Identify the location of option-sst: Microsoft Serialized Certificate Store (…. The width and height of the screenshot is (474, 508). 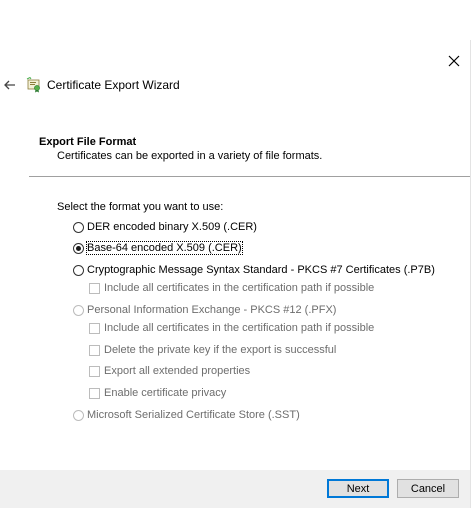
(186, 415).